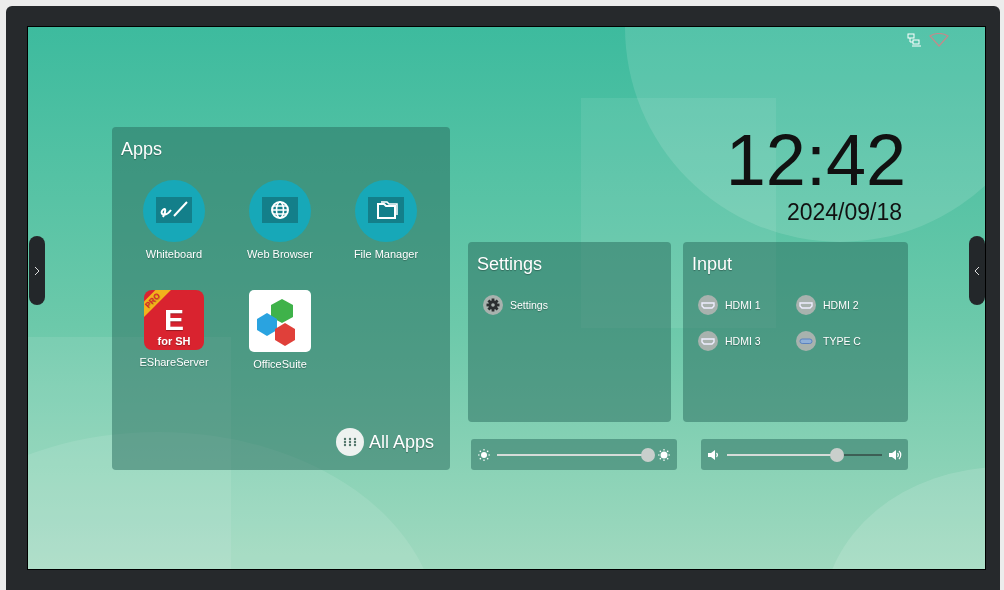  Describe the element at coordinates (747, 341) in the screenshot. I see `input-source: HDMI 3` at that location.